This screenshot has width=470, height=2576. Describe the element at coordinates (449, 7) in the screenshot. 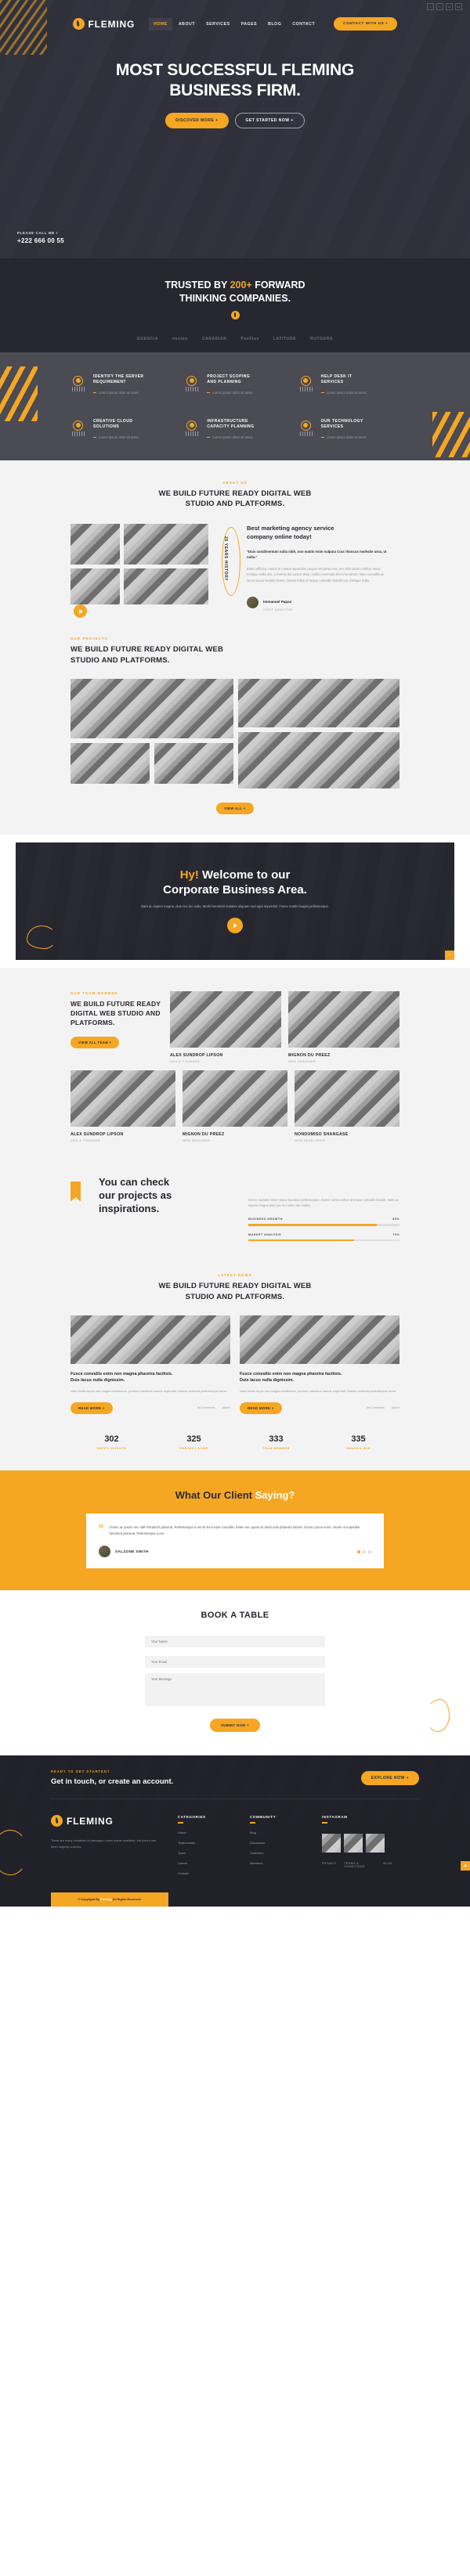

I see `linkedin-icon: in` at that location.